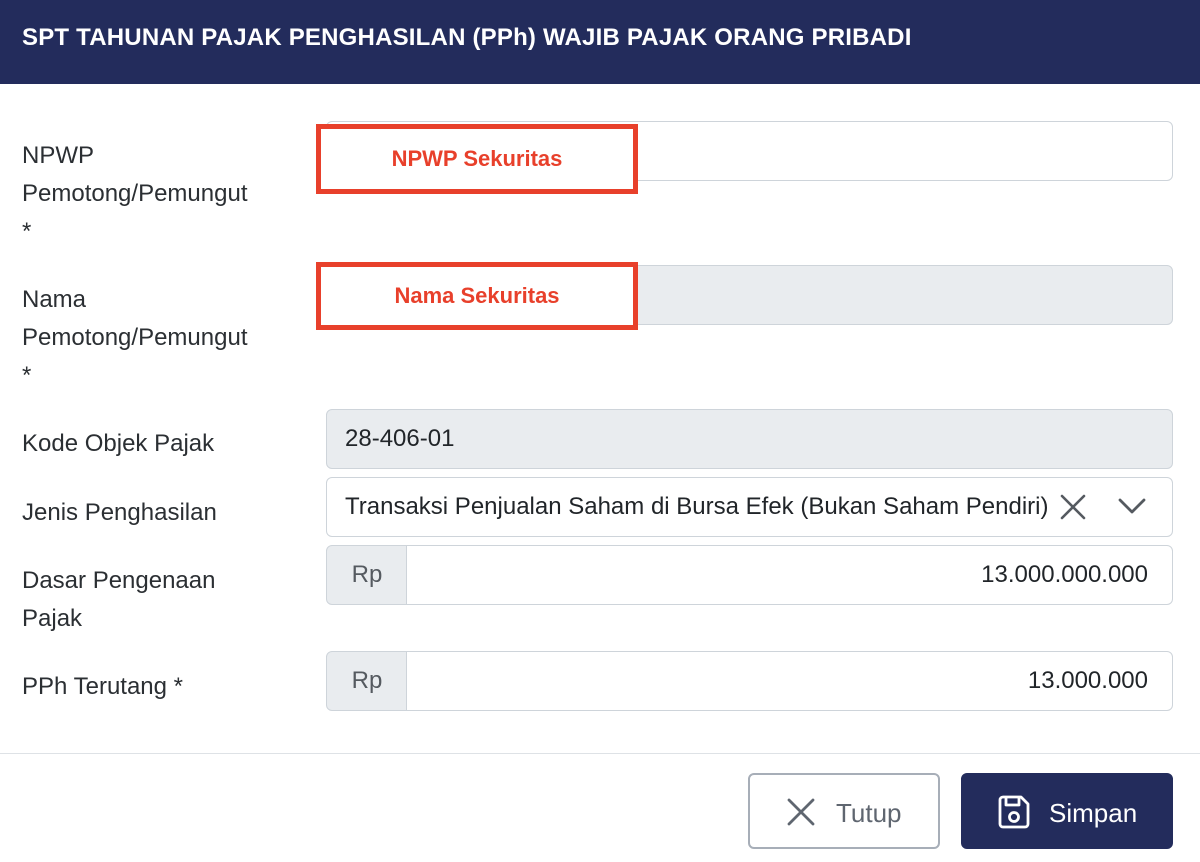 The width and height of the screenshot is (1200, 862). I want to click on pph-terutang-currency: Rp, so click(367, 681).